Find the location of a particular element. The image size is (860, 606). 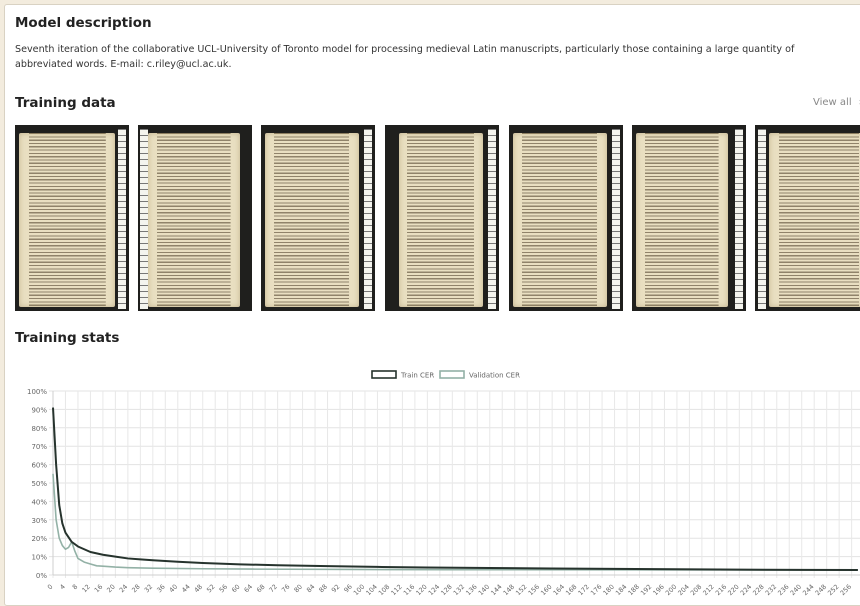

training-stats-heading: Training stats is located at coordinates (67, 338).